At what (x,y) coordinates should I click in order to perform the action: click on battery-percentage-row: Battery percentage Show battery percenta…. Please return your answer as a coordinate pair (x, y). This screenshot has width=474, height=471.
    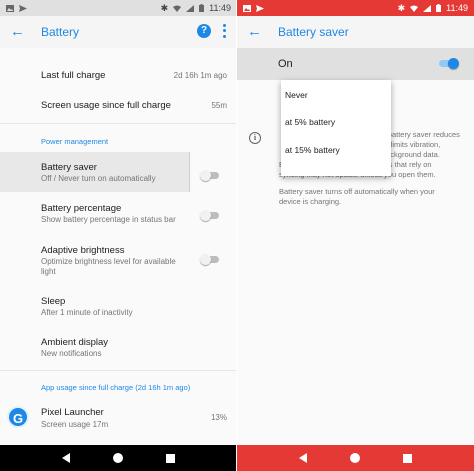
    Looking at the image, I should click on (118, 214).